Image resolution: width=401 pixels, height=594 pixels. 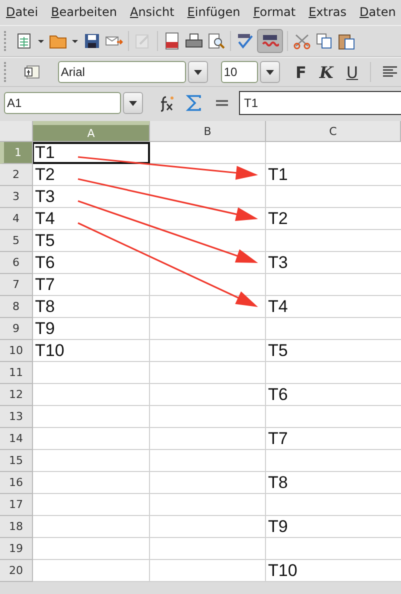 What do you see at coordinates (152, 15) in the screenshot?
I see `menu-item: Ansicht` at bounding box center [152, 15].